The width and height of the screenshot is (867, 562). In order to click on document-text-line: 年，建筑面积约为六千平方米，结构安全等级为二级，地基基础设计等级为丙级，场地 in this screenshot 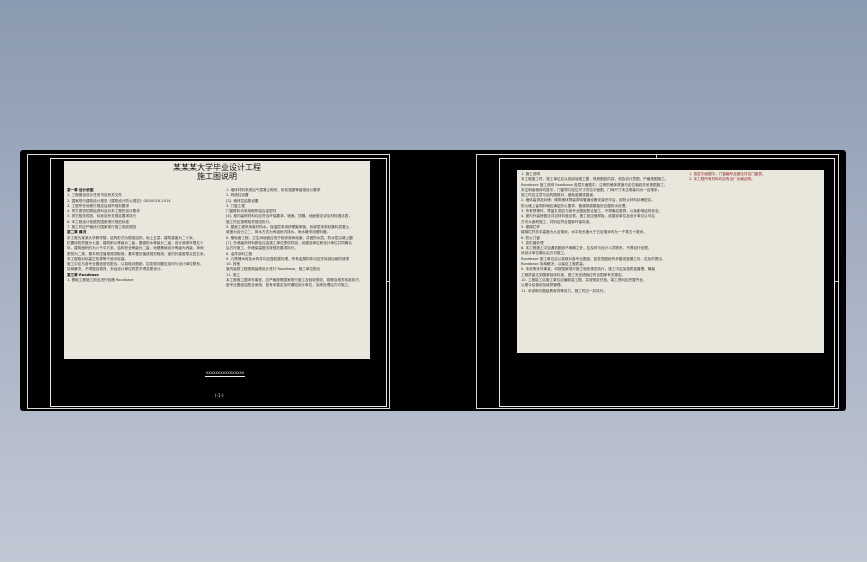, I will do `click(135, 248)`.